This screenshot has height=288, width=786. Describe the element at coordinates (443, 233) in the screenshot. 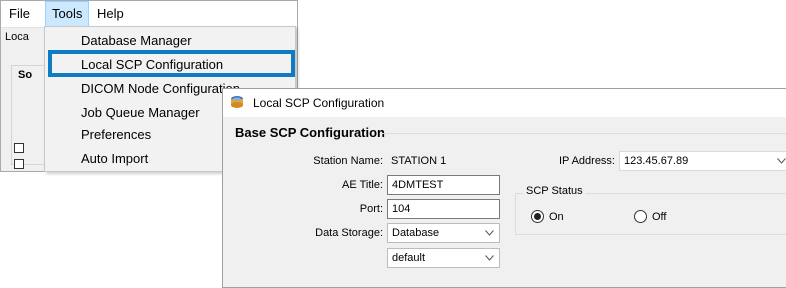

I see `data-storage-select: Database` at that location.